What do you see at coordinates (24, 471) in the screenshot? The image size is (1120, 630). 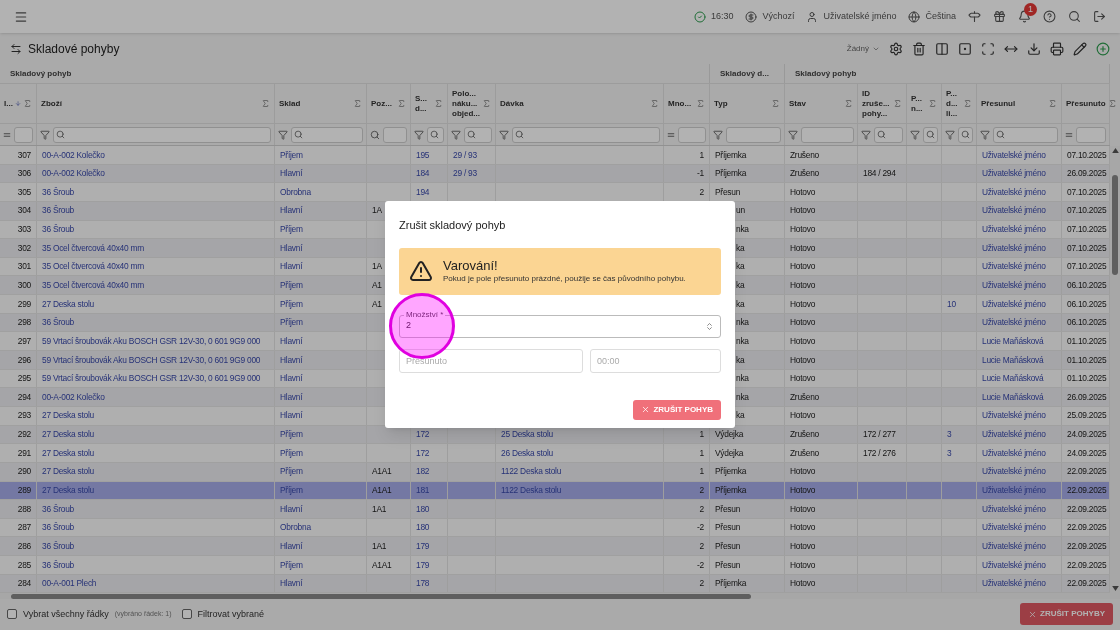 I see `table-cell: 290` at bounding box center [24, 471].